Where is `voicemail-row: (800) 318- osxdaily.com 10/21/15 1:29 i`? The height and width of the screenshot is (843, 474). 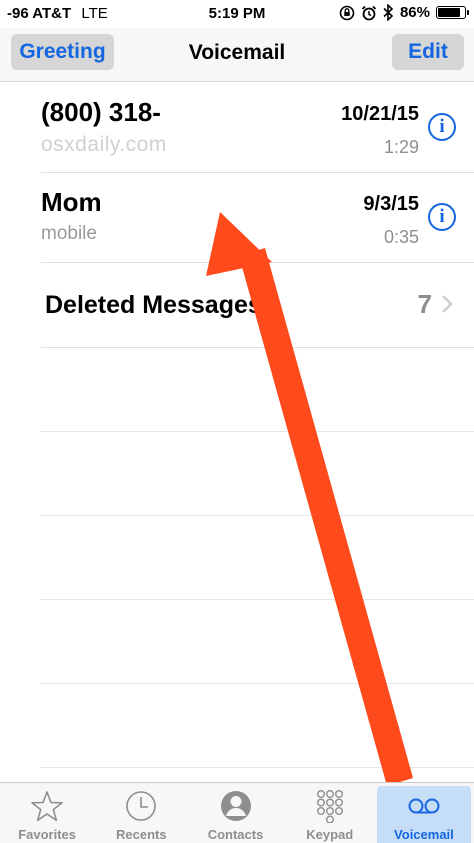 voicemail-row: (800) 318- osxdaily.com 10/21/15 1:29 i is located at coordinates (237, 128).